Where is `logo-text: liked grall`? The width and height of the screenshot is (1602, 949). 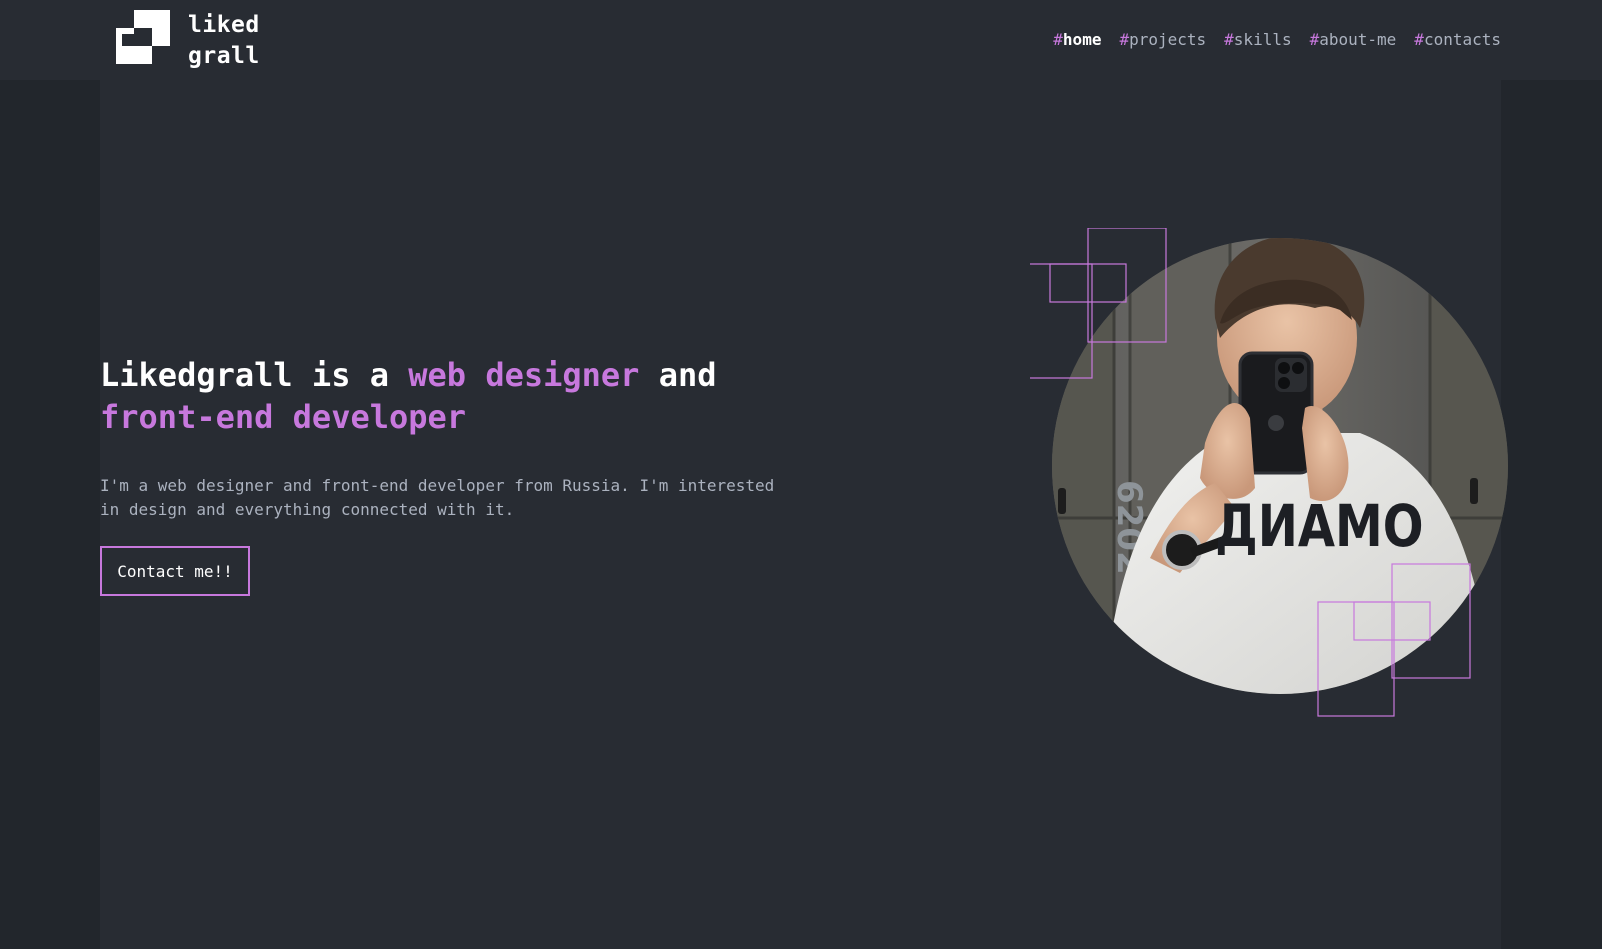 logo-text: liked grall is located at coordinates (224, 41).